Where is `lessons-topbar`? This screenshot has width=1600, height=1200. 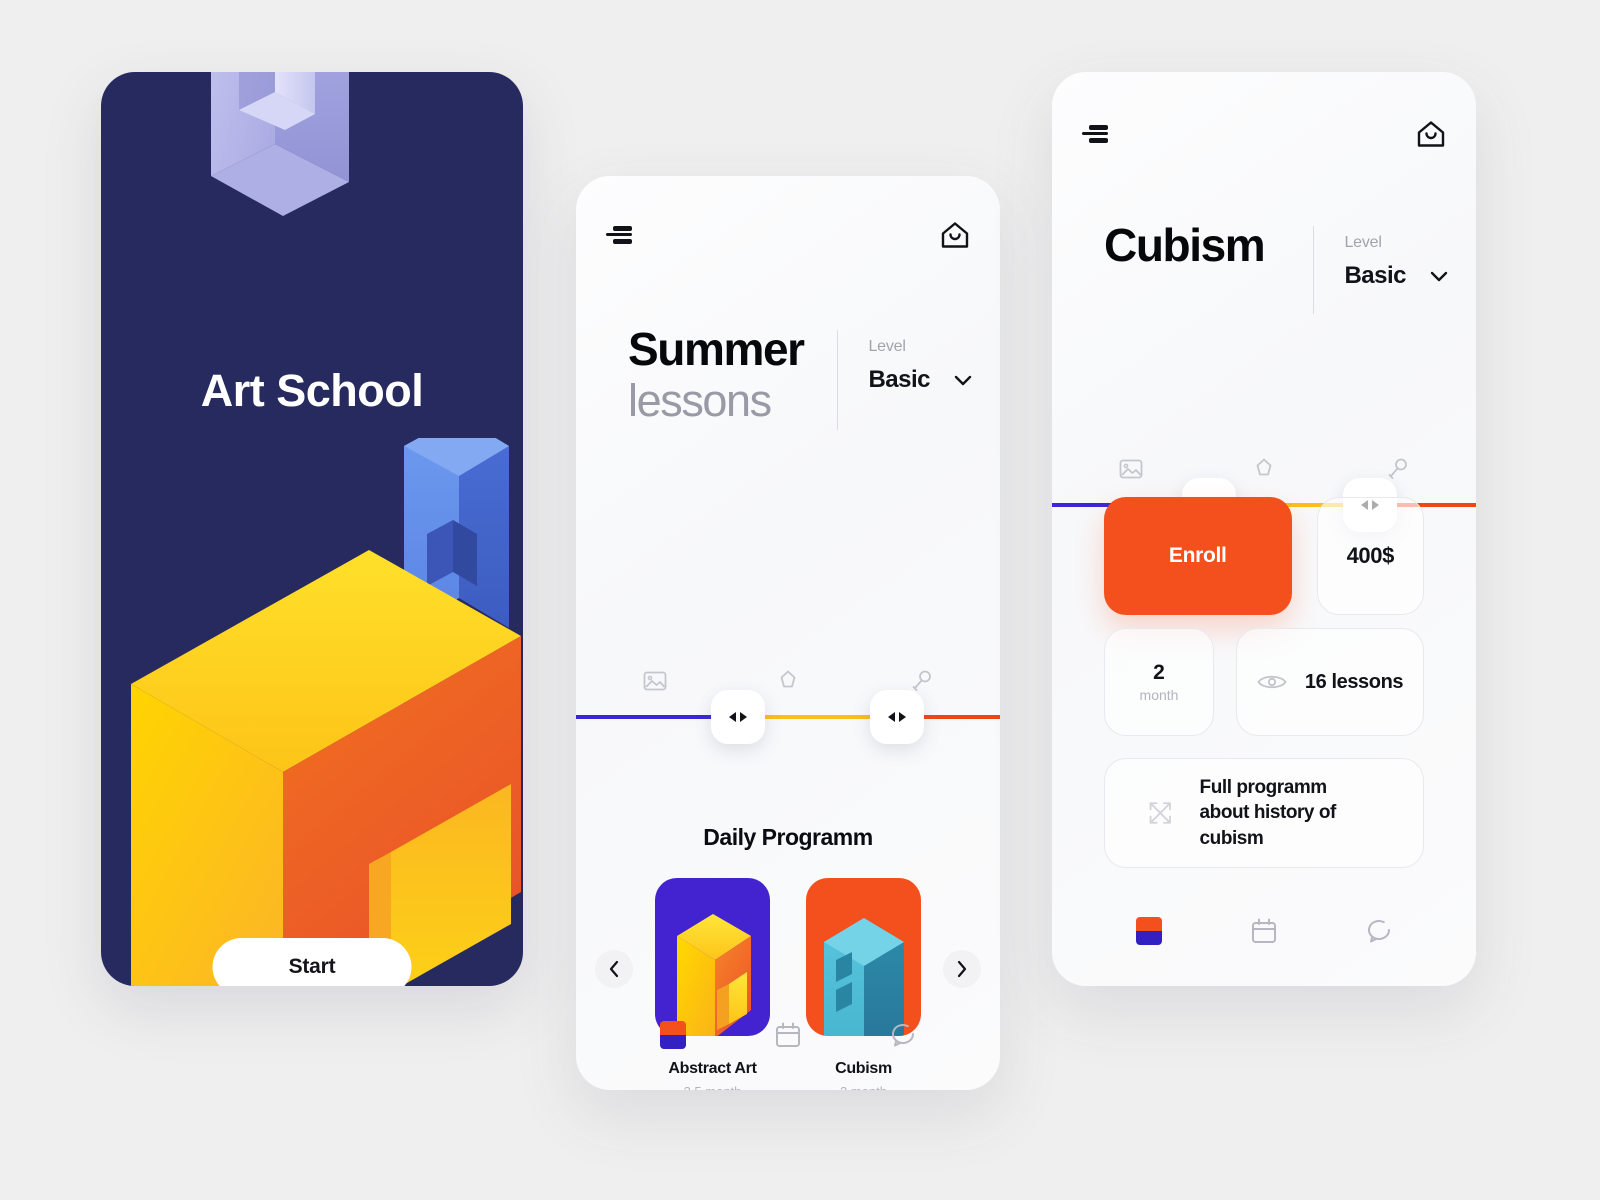 lessons-topbar is located at coordinates (788, 235).